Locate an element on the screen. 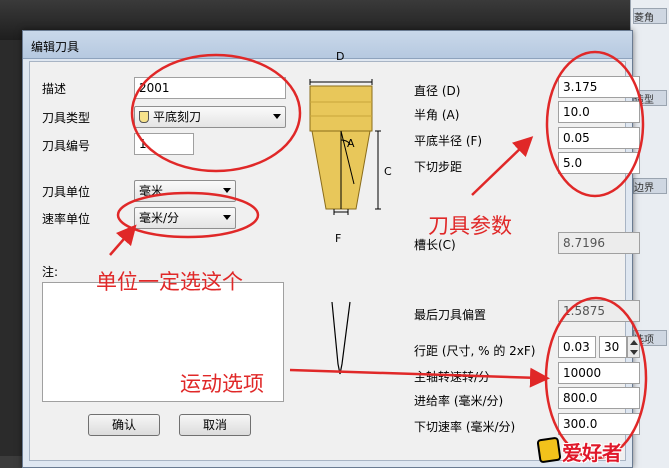 Image resolution: width=669 pixels, height=468 pixels. feed-rate-input: 800.0 is located at coordinates (599, 398).